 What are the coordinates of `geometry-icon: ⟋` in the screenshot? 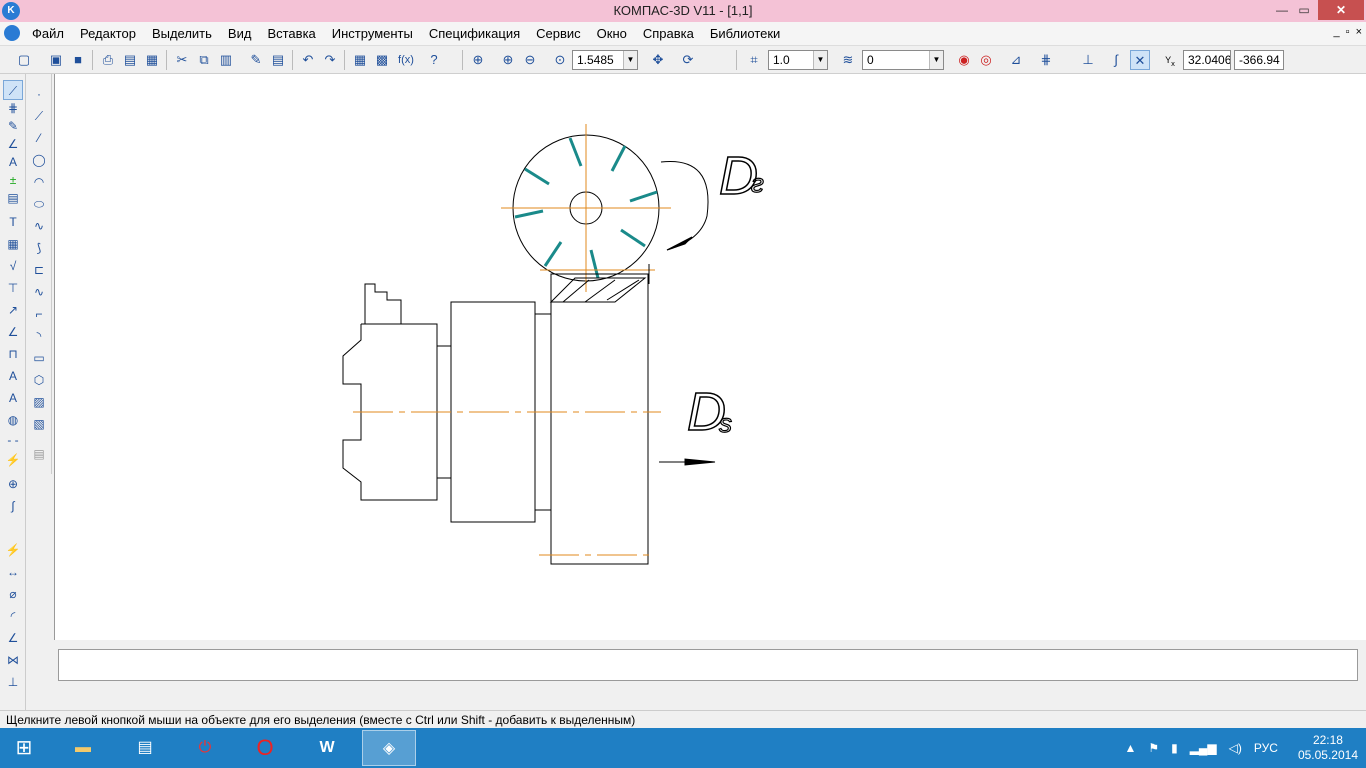 It's located at (13, 90).